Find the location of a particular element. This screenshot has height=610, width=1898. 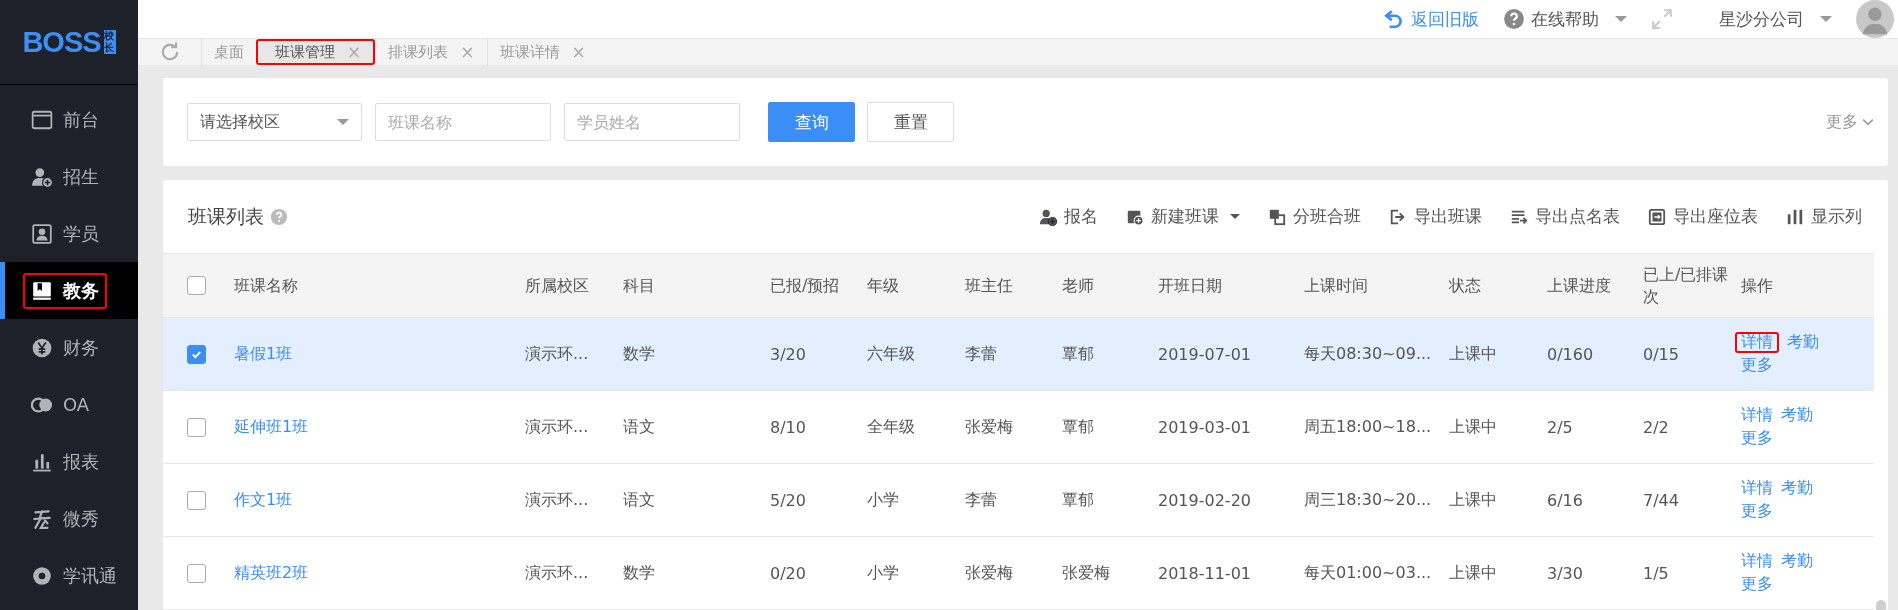

toolbar-button: 导出座位表 is located at coordinates (1703, 216).